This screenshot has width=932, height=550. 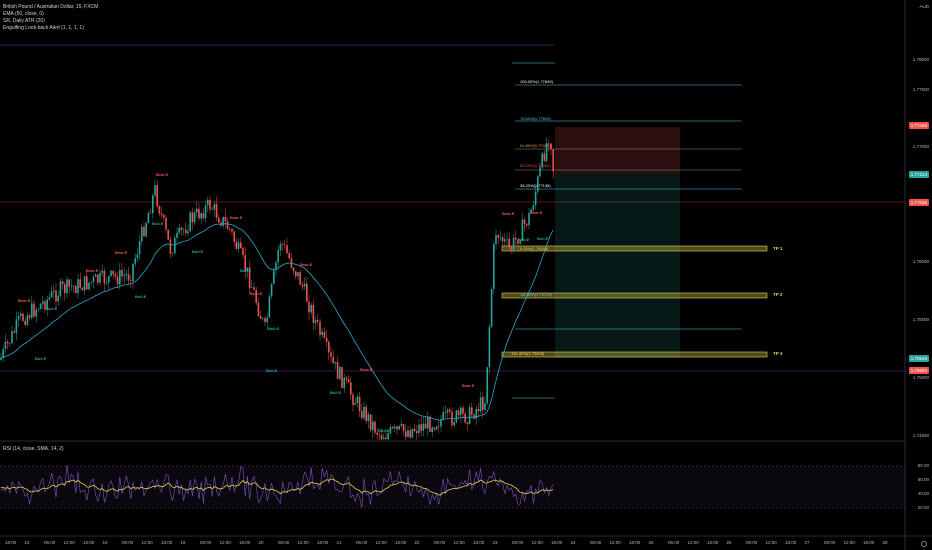 What do you see at coordinates (417, 542) in the screenshot?
I see `time-tick-label: 22` at bounding box center [417, 542].